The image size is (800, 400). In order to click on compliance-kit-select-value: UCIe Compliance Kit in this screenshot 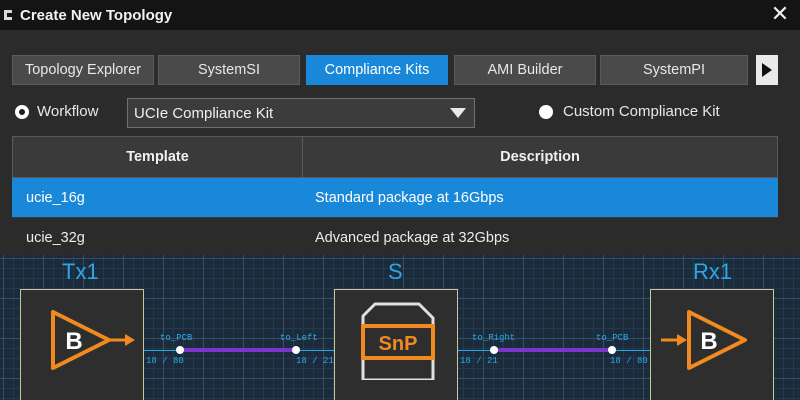, I will do `click(204, 113)`.